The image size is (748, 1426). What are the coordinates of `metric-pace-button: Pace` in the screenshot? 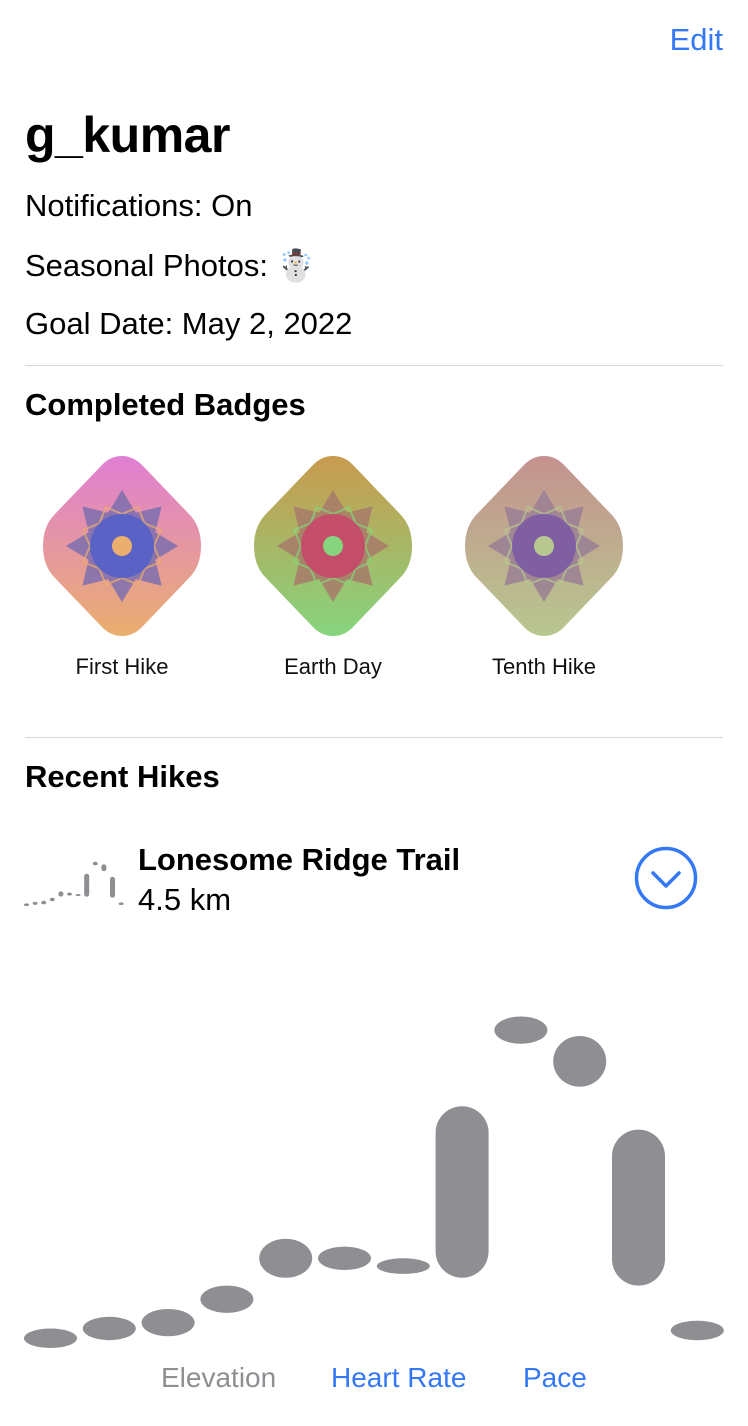 It's located at (555, 1378).